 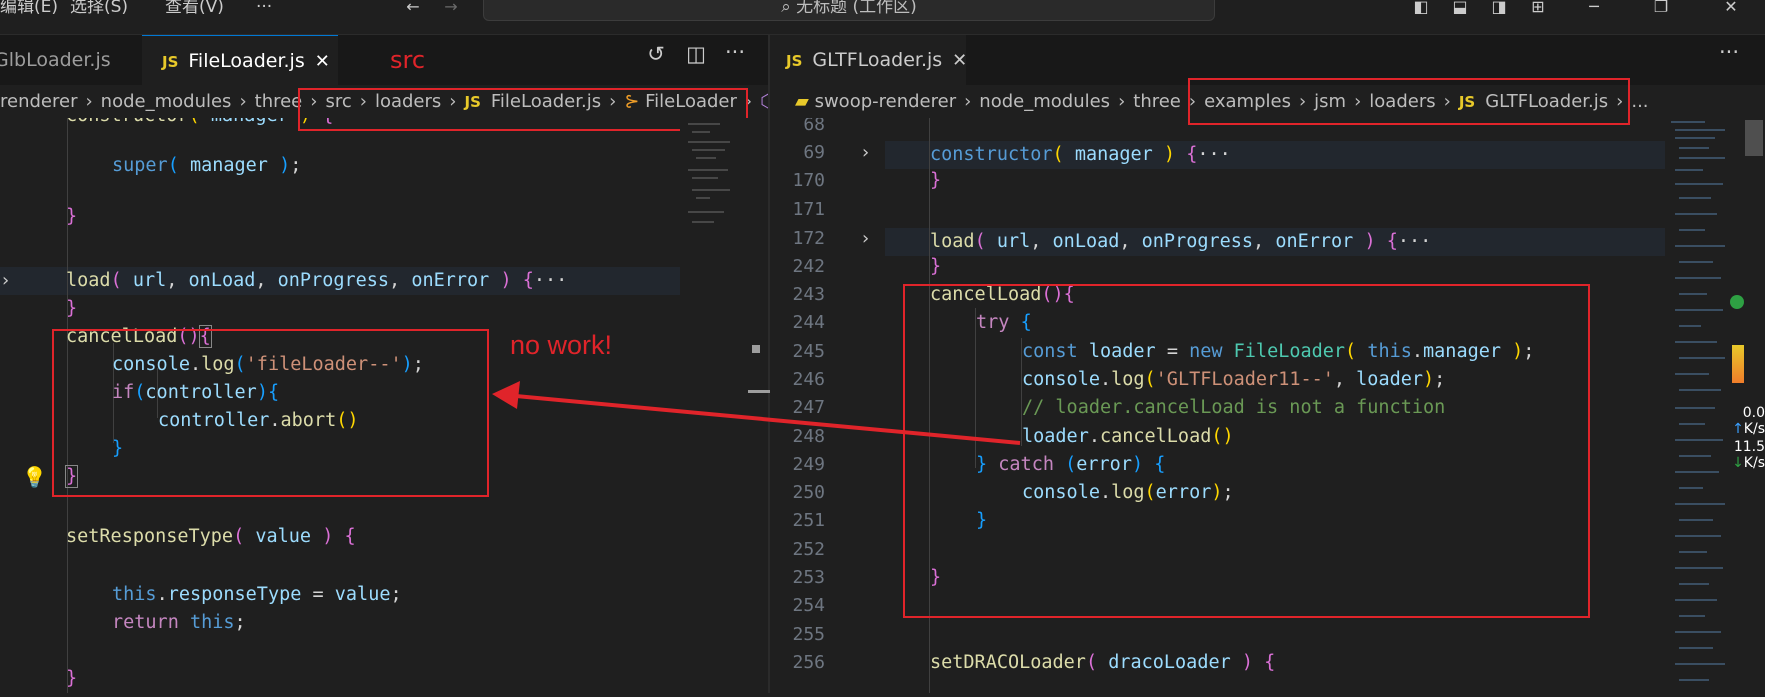 I want to click on lightbulb-icon: 💡, so click(x=34, y=477).